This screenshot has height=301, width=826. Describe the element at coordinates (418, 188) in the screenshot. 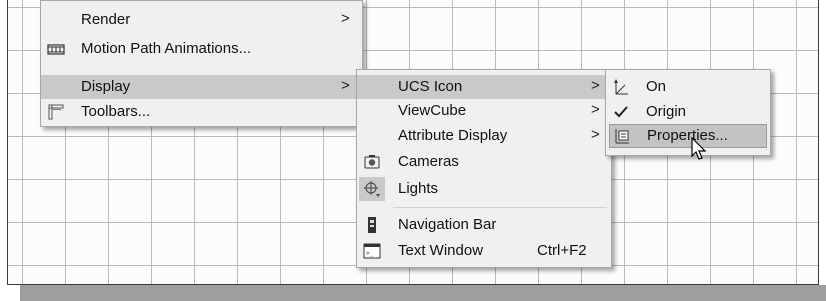

I see `menu-item-lights-label: Lights` at that location.